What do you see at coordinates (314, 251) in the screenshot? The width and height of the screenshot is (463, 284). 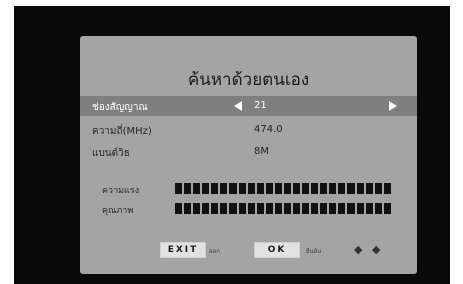 I see `ok-hint: ยืนยัน` at bounding box center [314, 251].